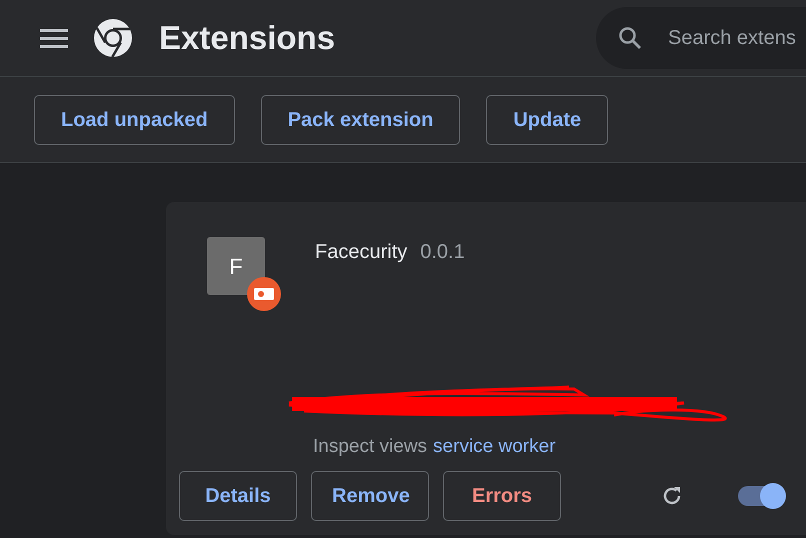 The width and height of the screenshot is (806, 538). What do you see at coordinates (442, 252) in the screenshot?
I see `extension-version: 0.0.1` at bounding box center [442, 252].